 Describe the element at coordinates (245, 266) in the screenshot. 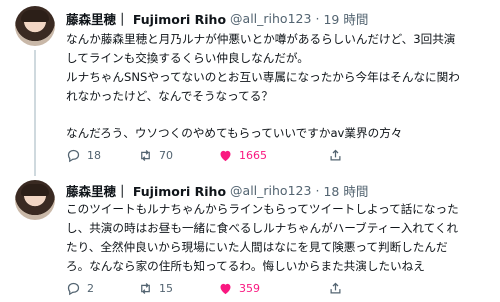

I see `tweet-text-line: ろ。なんなら家の住所も知ってるわ。悔しいからまた共演したいねえ` at that location.